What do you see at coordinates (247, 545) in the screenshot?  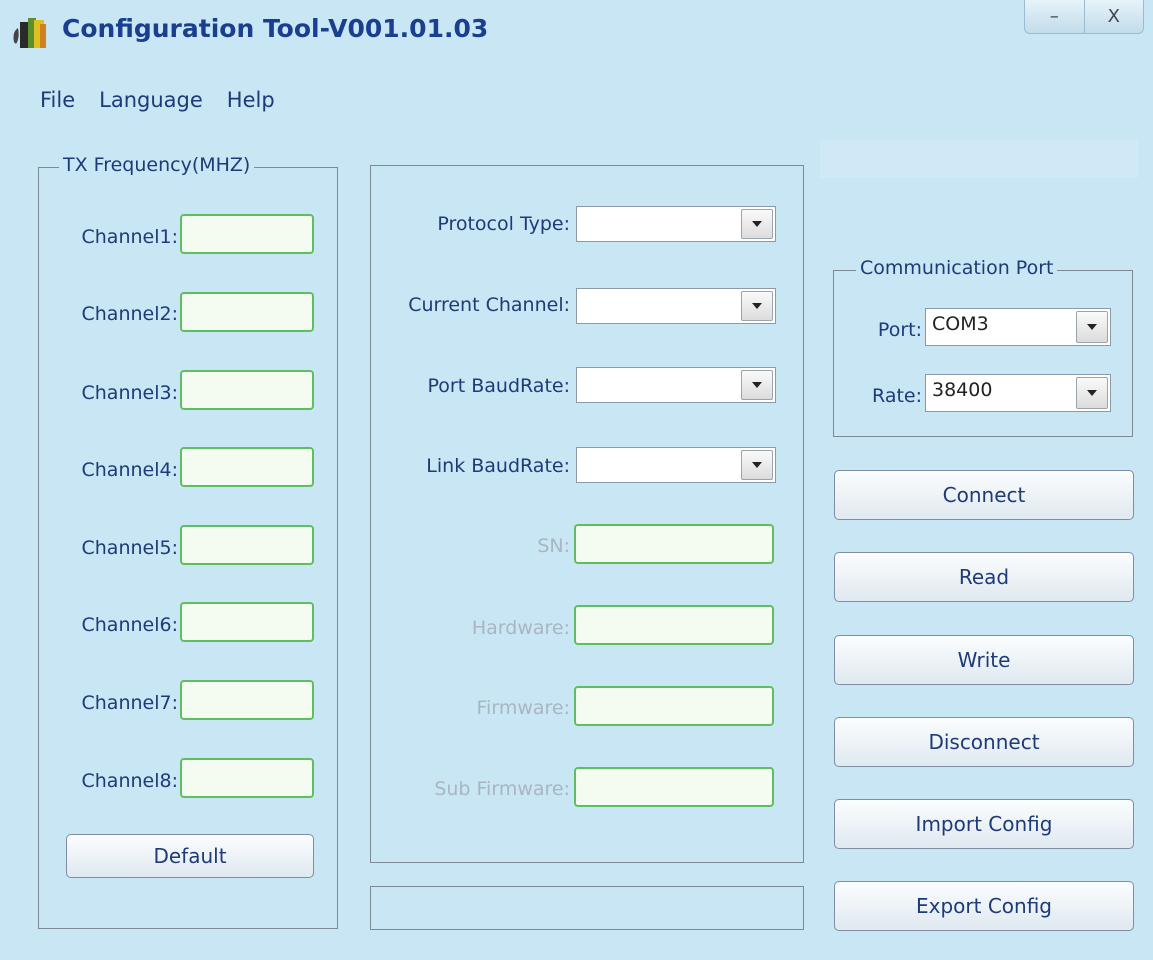 I see `channel5-input` at bounding box center [247, 545].